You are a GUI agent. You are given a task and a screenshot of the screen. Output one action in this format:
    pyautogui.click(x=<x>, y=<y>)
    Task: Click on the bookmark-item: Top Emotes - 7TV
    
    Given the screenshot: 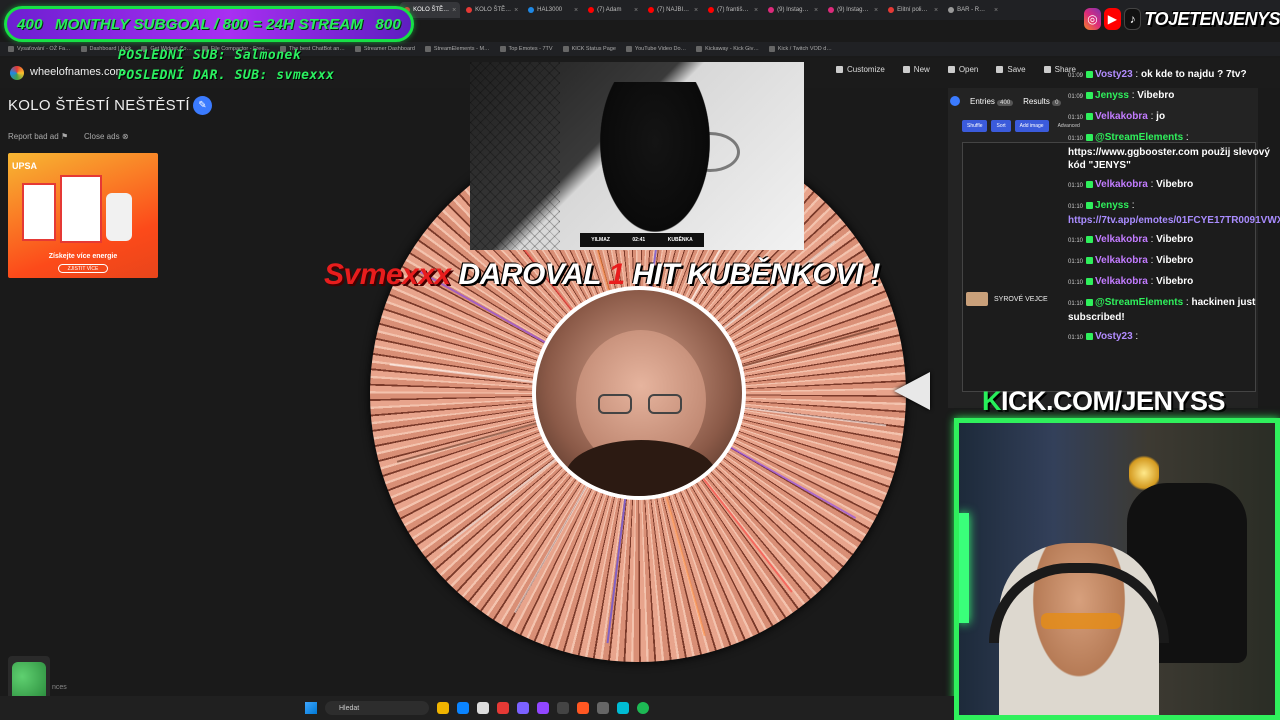 What is the action you would take?
    pyautogui.click(x=526, y=49)
    